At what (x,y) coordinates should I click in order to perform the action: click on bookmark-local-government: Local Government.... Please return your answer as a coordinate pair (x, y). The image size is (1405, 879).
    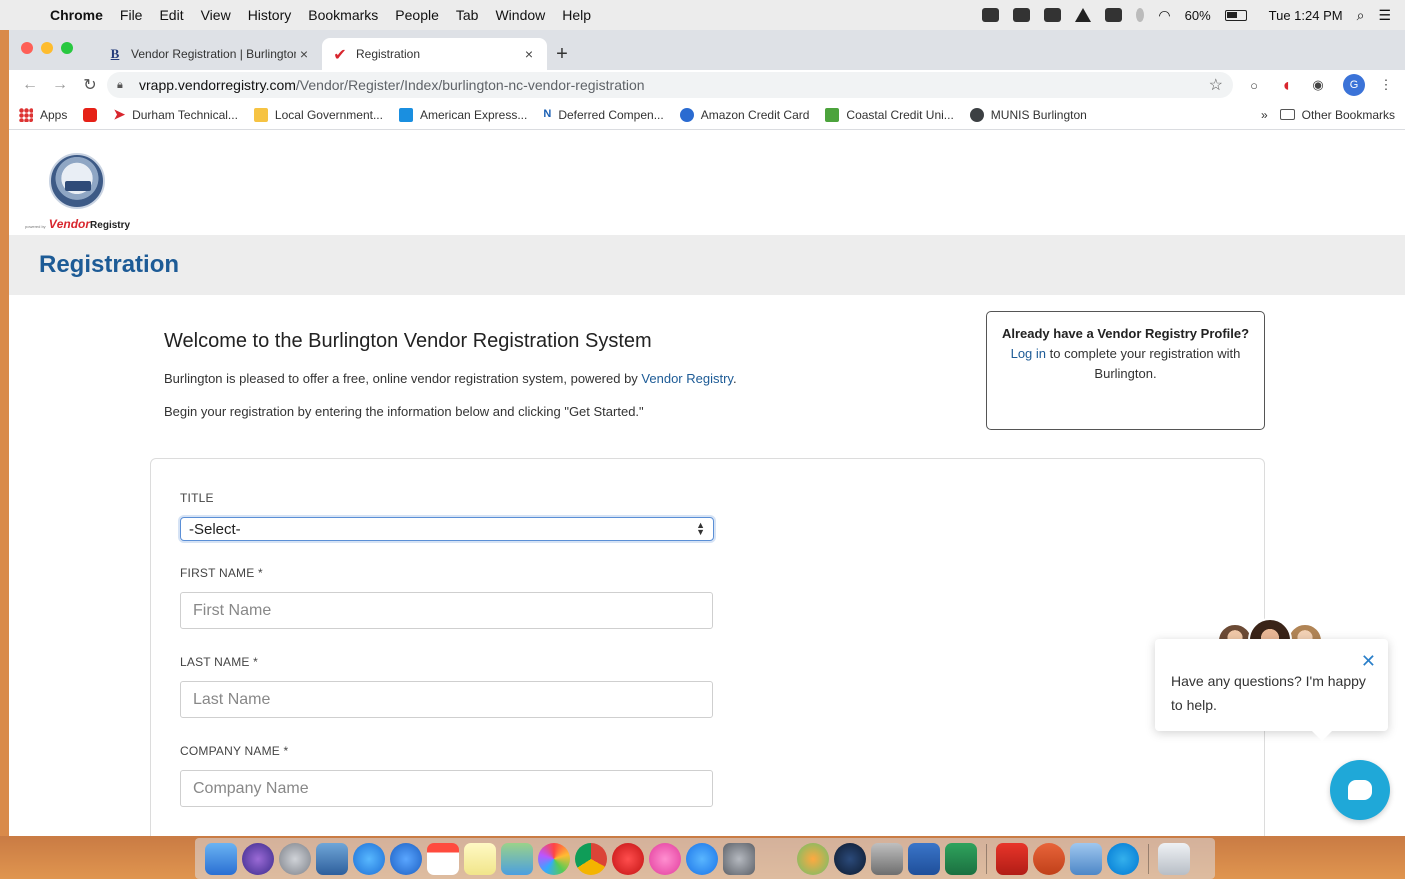
    Looking at the image, I should click on (318, 114).